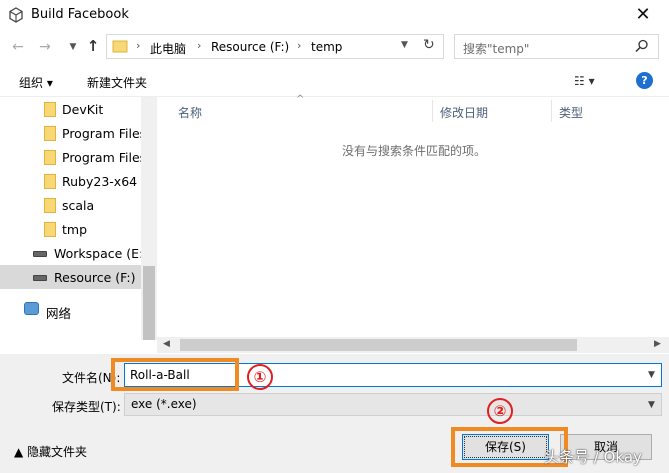 The height and width of the screenshot is (473, 669). Describe the element at coordinates (571, 112) in the screenshot. I see `column-header-type: 类型` at that location.